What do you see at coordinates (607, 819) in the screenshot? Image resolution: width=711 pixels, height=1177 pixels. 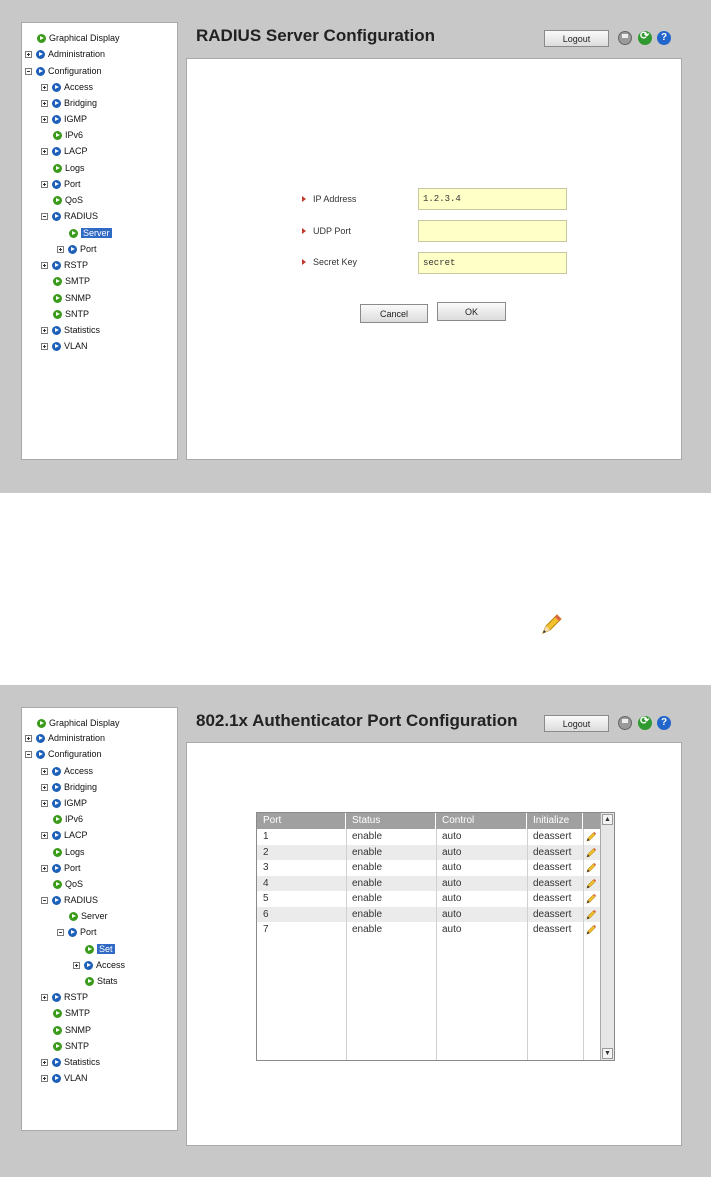 I see `scroll-up-icon: ▲` at bounding box center [607, 819].